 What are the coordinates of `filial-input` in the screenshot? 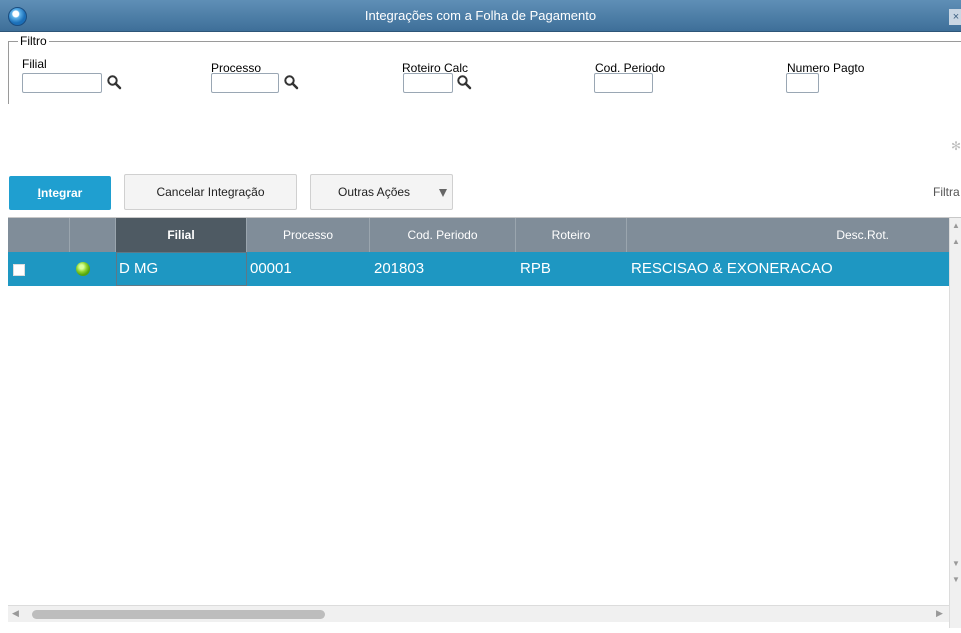 It's located at (62, 83).